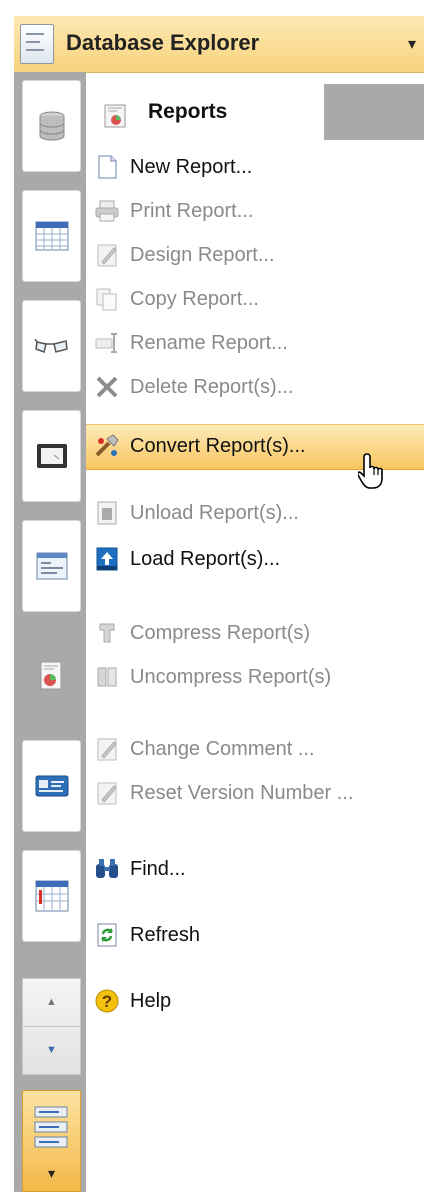  What do you see at coordinates (51, 1127) in the screenshot?
I see `view-list-icon` at bounding box center [51, 1127].